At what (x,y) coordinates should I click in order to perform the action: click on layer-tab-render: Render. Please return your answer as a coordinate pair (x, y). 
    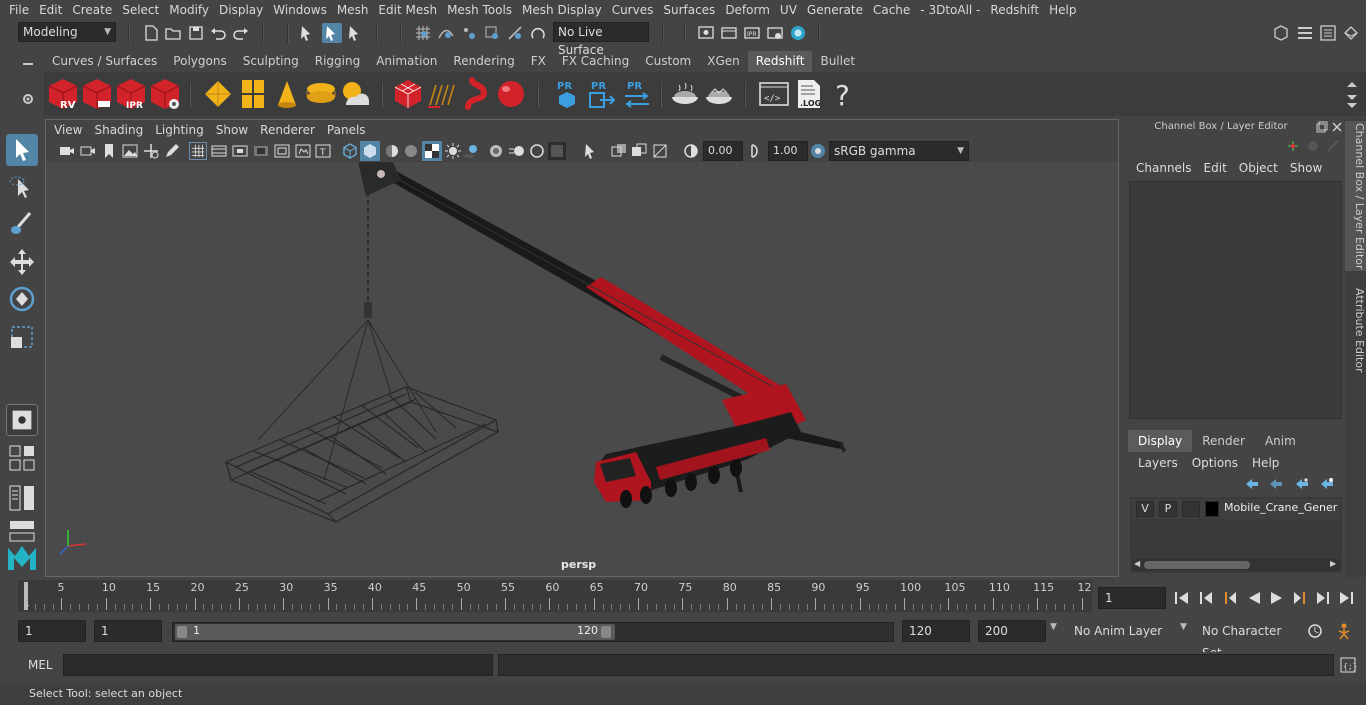
    Looking at the image, I should click on (1223, 441).